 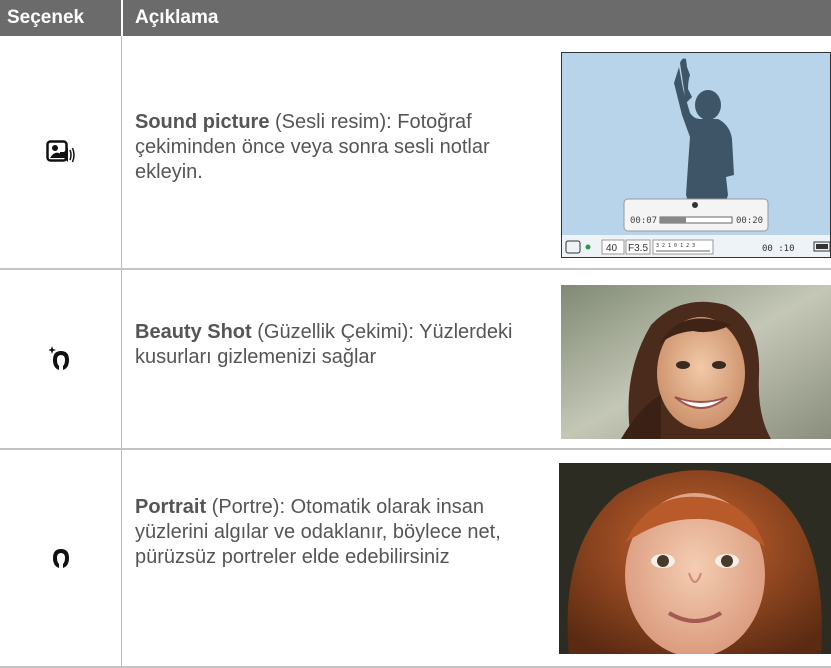 What do you see at coordinates (643, 221) in the screenshot?
I see `screen-time-start: 00:07` at bounding box center [643, 221].